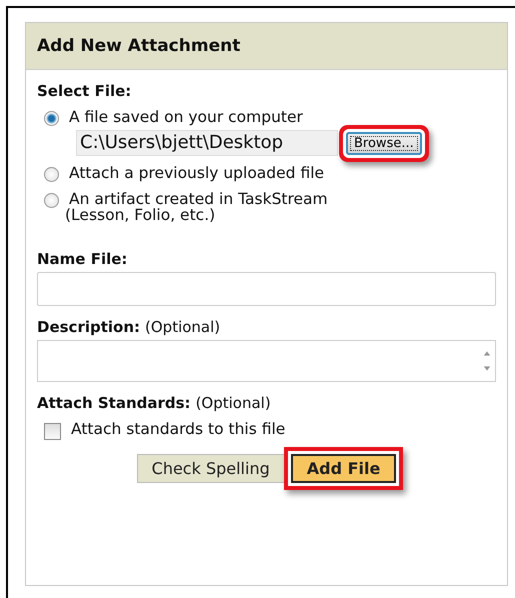 This screenshot has height=598, width=515. What do you see at coordinates (82, 259) in the screenshot?
I see `field-label: Name File:` at bounding box center [82, 259].